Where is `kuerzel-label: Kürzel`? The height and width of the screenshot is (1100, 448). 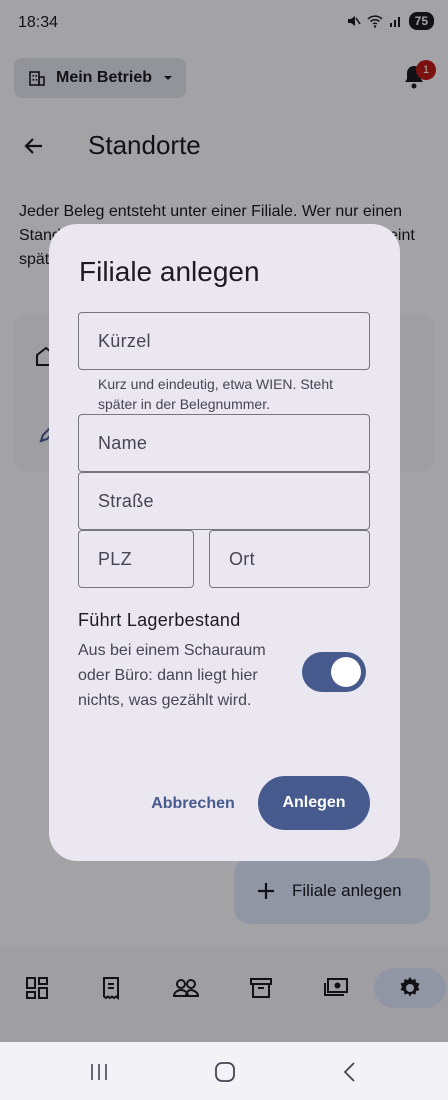 kuerzel-label: Kürzel is located at coordinates (124, 340).